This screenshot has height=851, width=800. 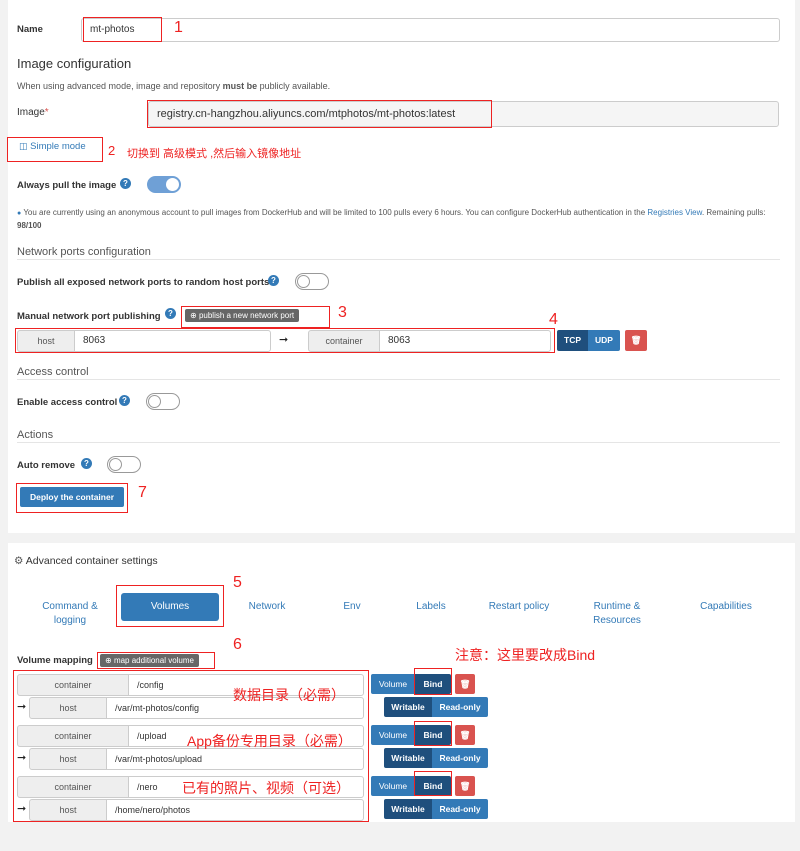 What do you see at coordinates (35, 435) in the screenshot?
I see `actions-title: Actions` at bounding box center [35, 435].